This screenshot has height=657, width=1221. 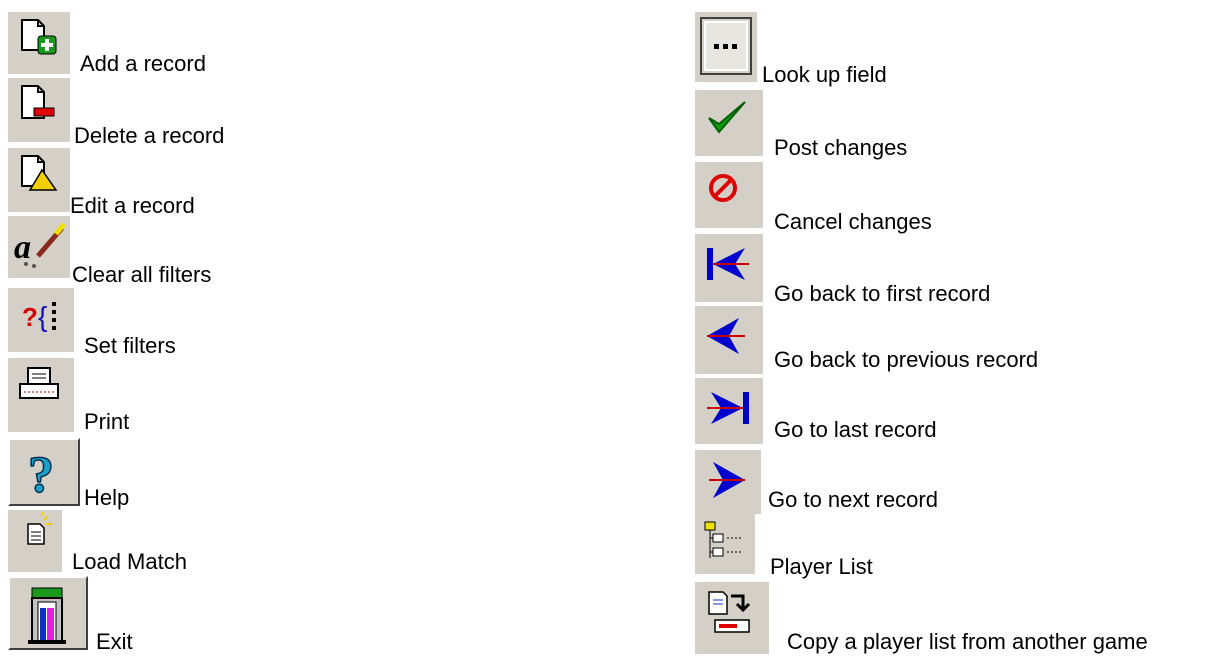 What do you see at coordinates (853, 221) in the screenshot?
I see `cancel-changes-label: Cancel changes` at bounding box center [853, 221].